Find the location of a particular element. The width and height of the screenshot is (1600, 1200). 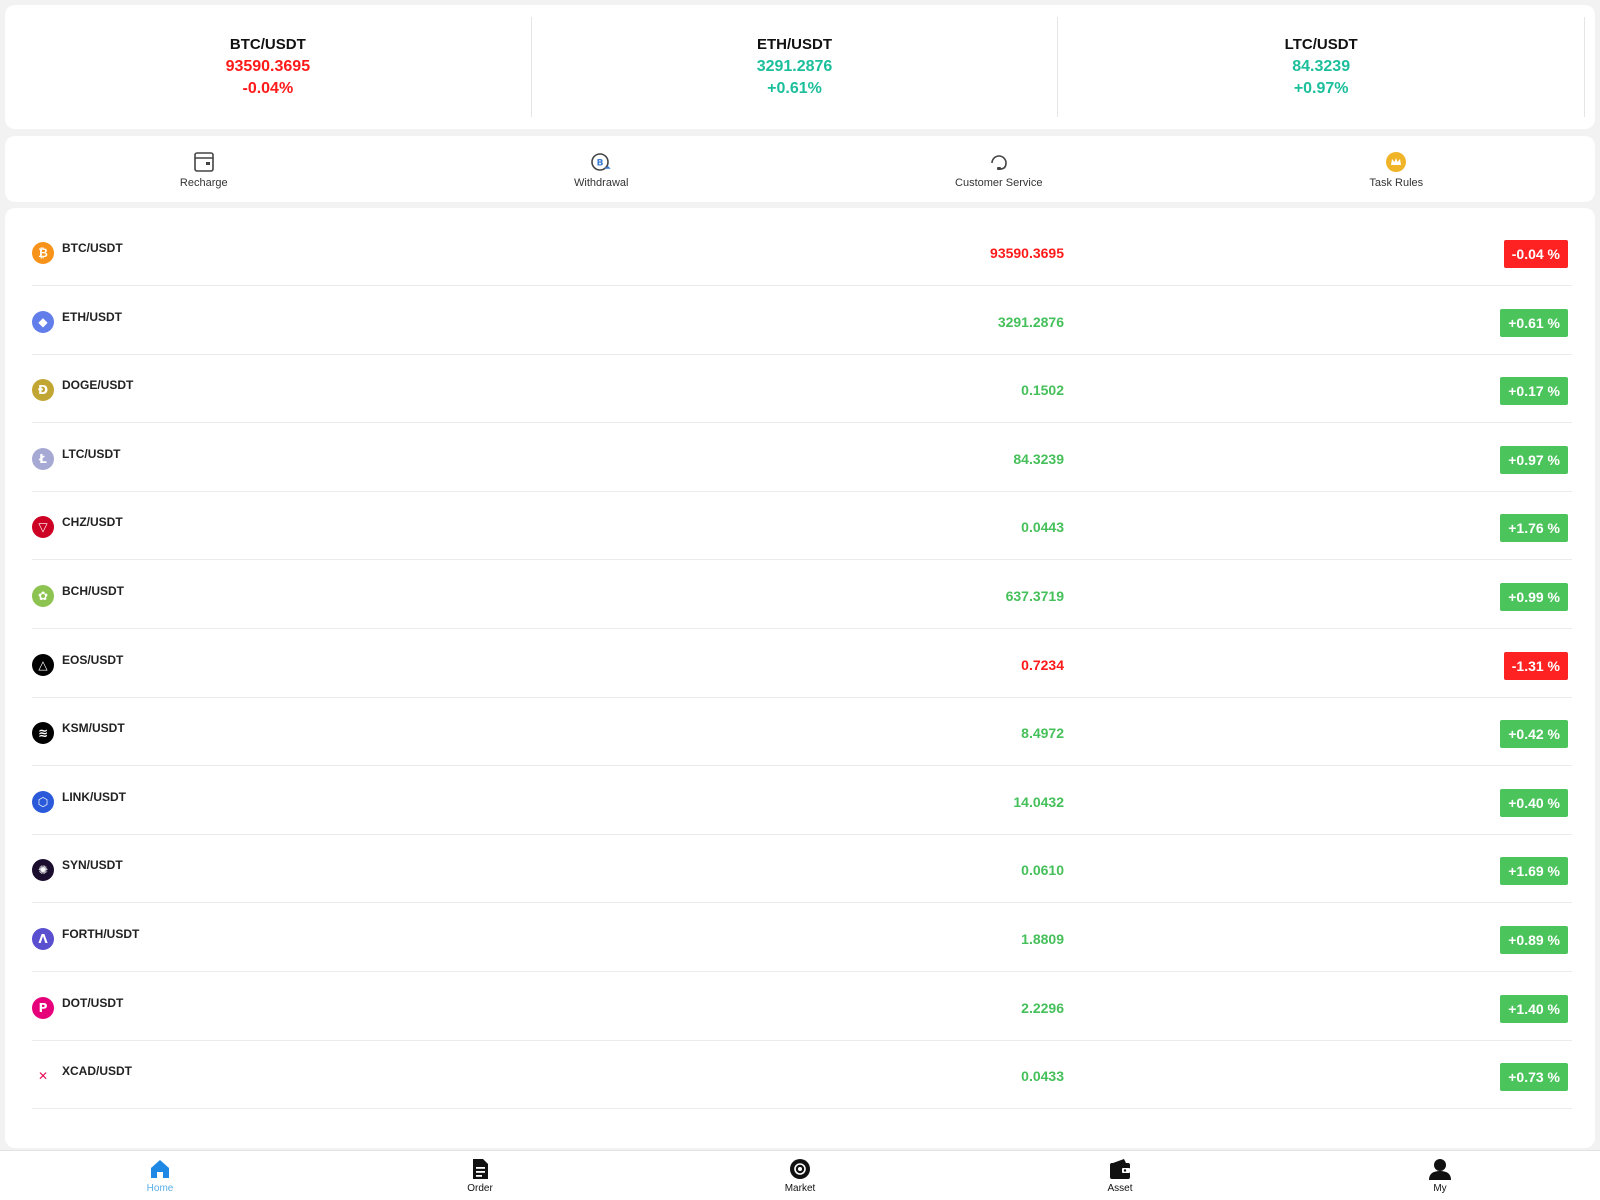

market-price: 2.2296 is located at coordinates (1042, 1007).